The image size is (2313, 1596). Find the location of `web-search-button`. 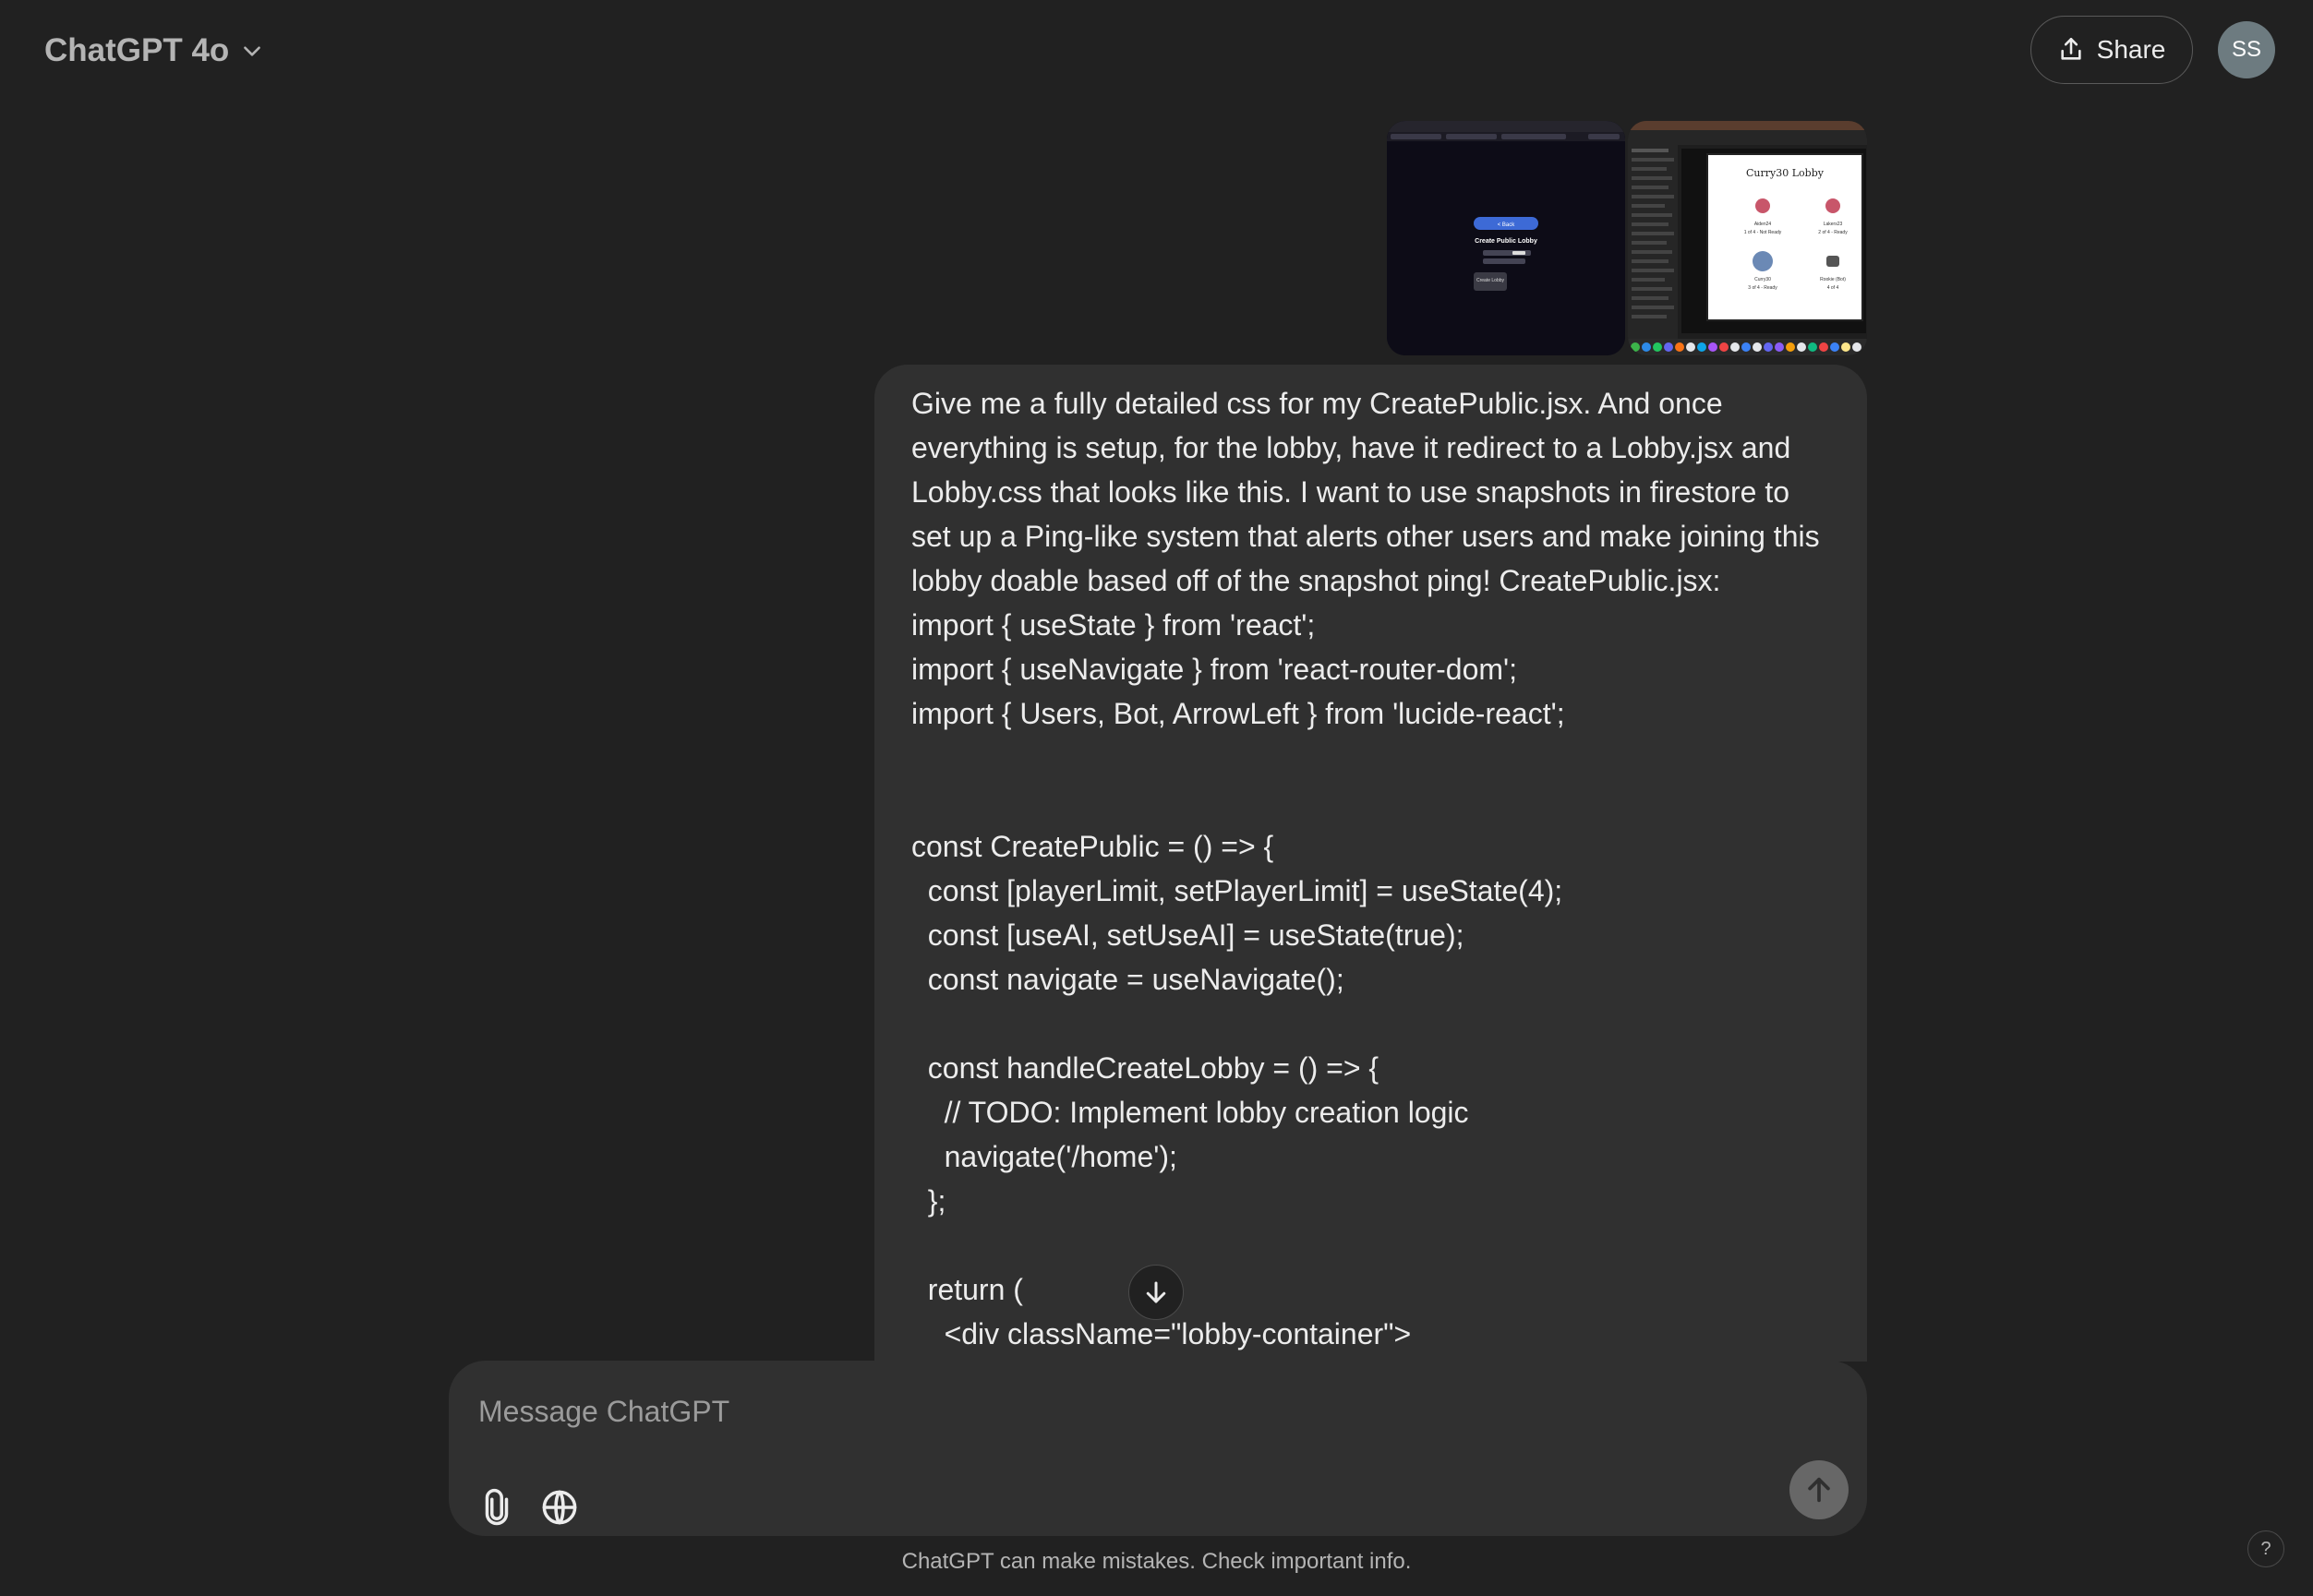

web-search-button is located at coordinates (559, 1507).